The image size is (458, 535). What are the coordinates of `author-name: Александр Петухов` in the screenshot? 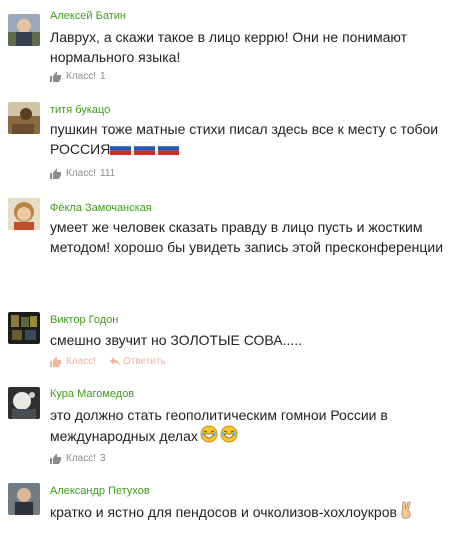 It's located at (100, 491).